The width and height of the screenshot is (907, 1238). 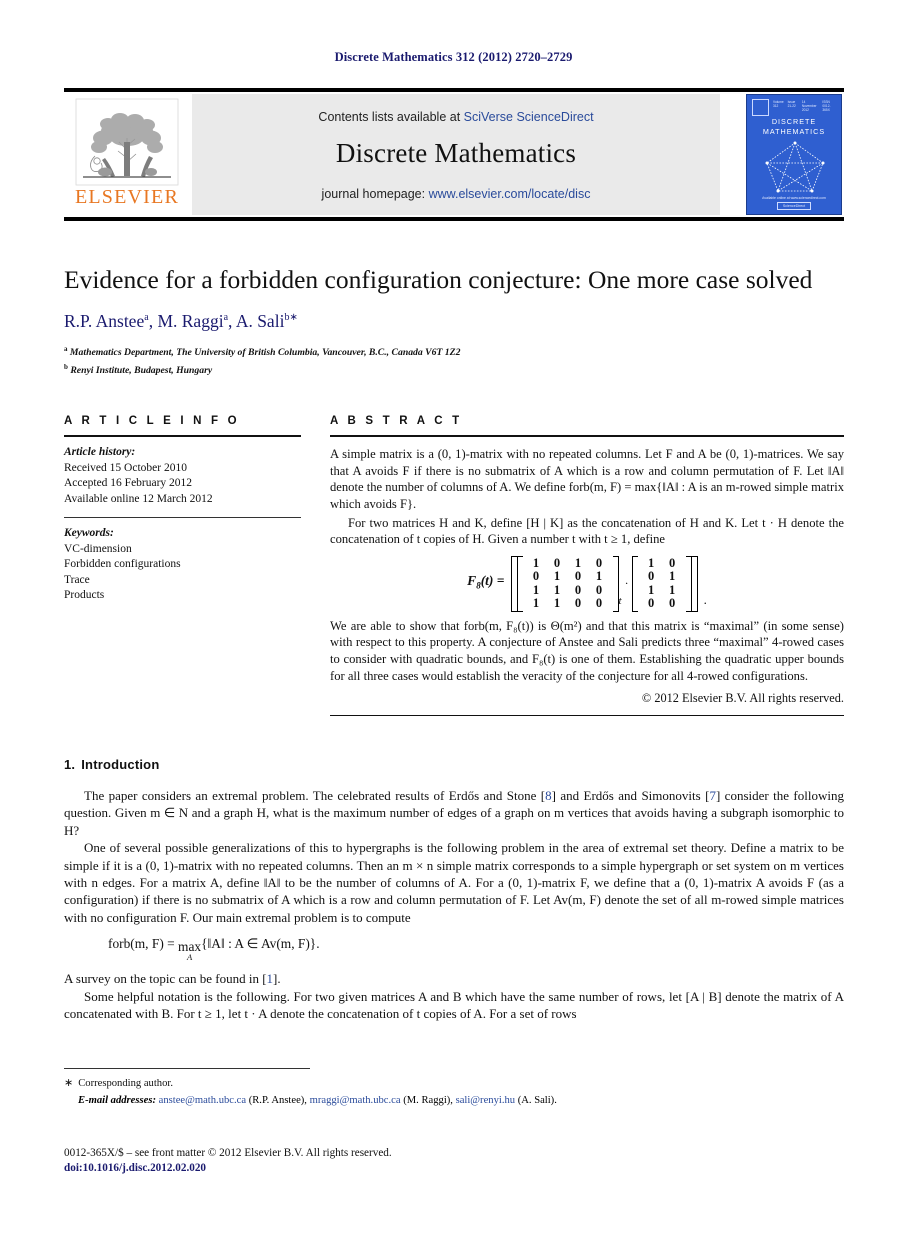 I want to click on cover-issn: ISSN 0012-365X, so click(x=826, y=106).